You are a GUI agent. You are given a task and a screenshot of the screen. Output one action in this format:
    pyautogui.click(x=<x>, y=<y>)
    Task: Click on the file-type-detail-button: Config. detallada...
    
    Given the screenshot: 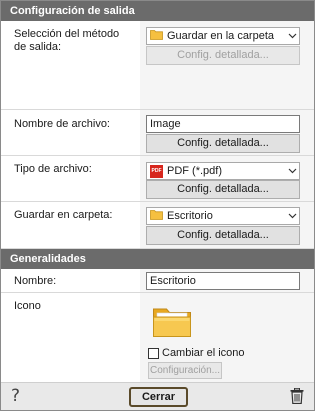 What is the action you would take?
    pyautogui.click(x=223, y=189)
    